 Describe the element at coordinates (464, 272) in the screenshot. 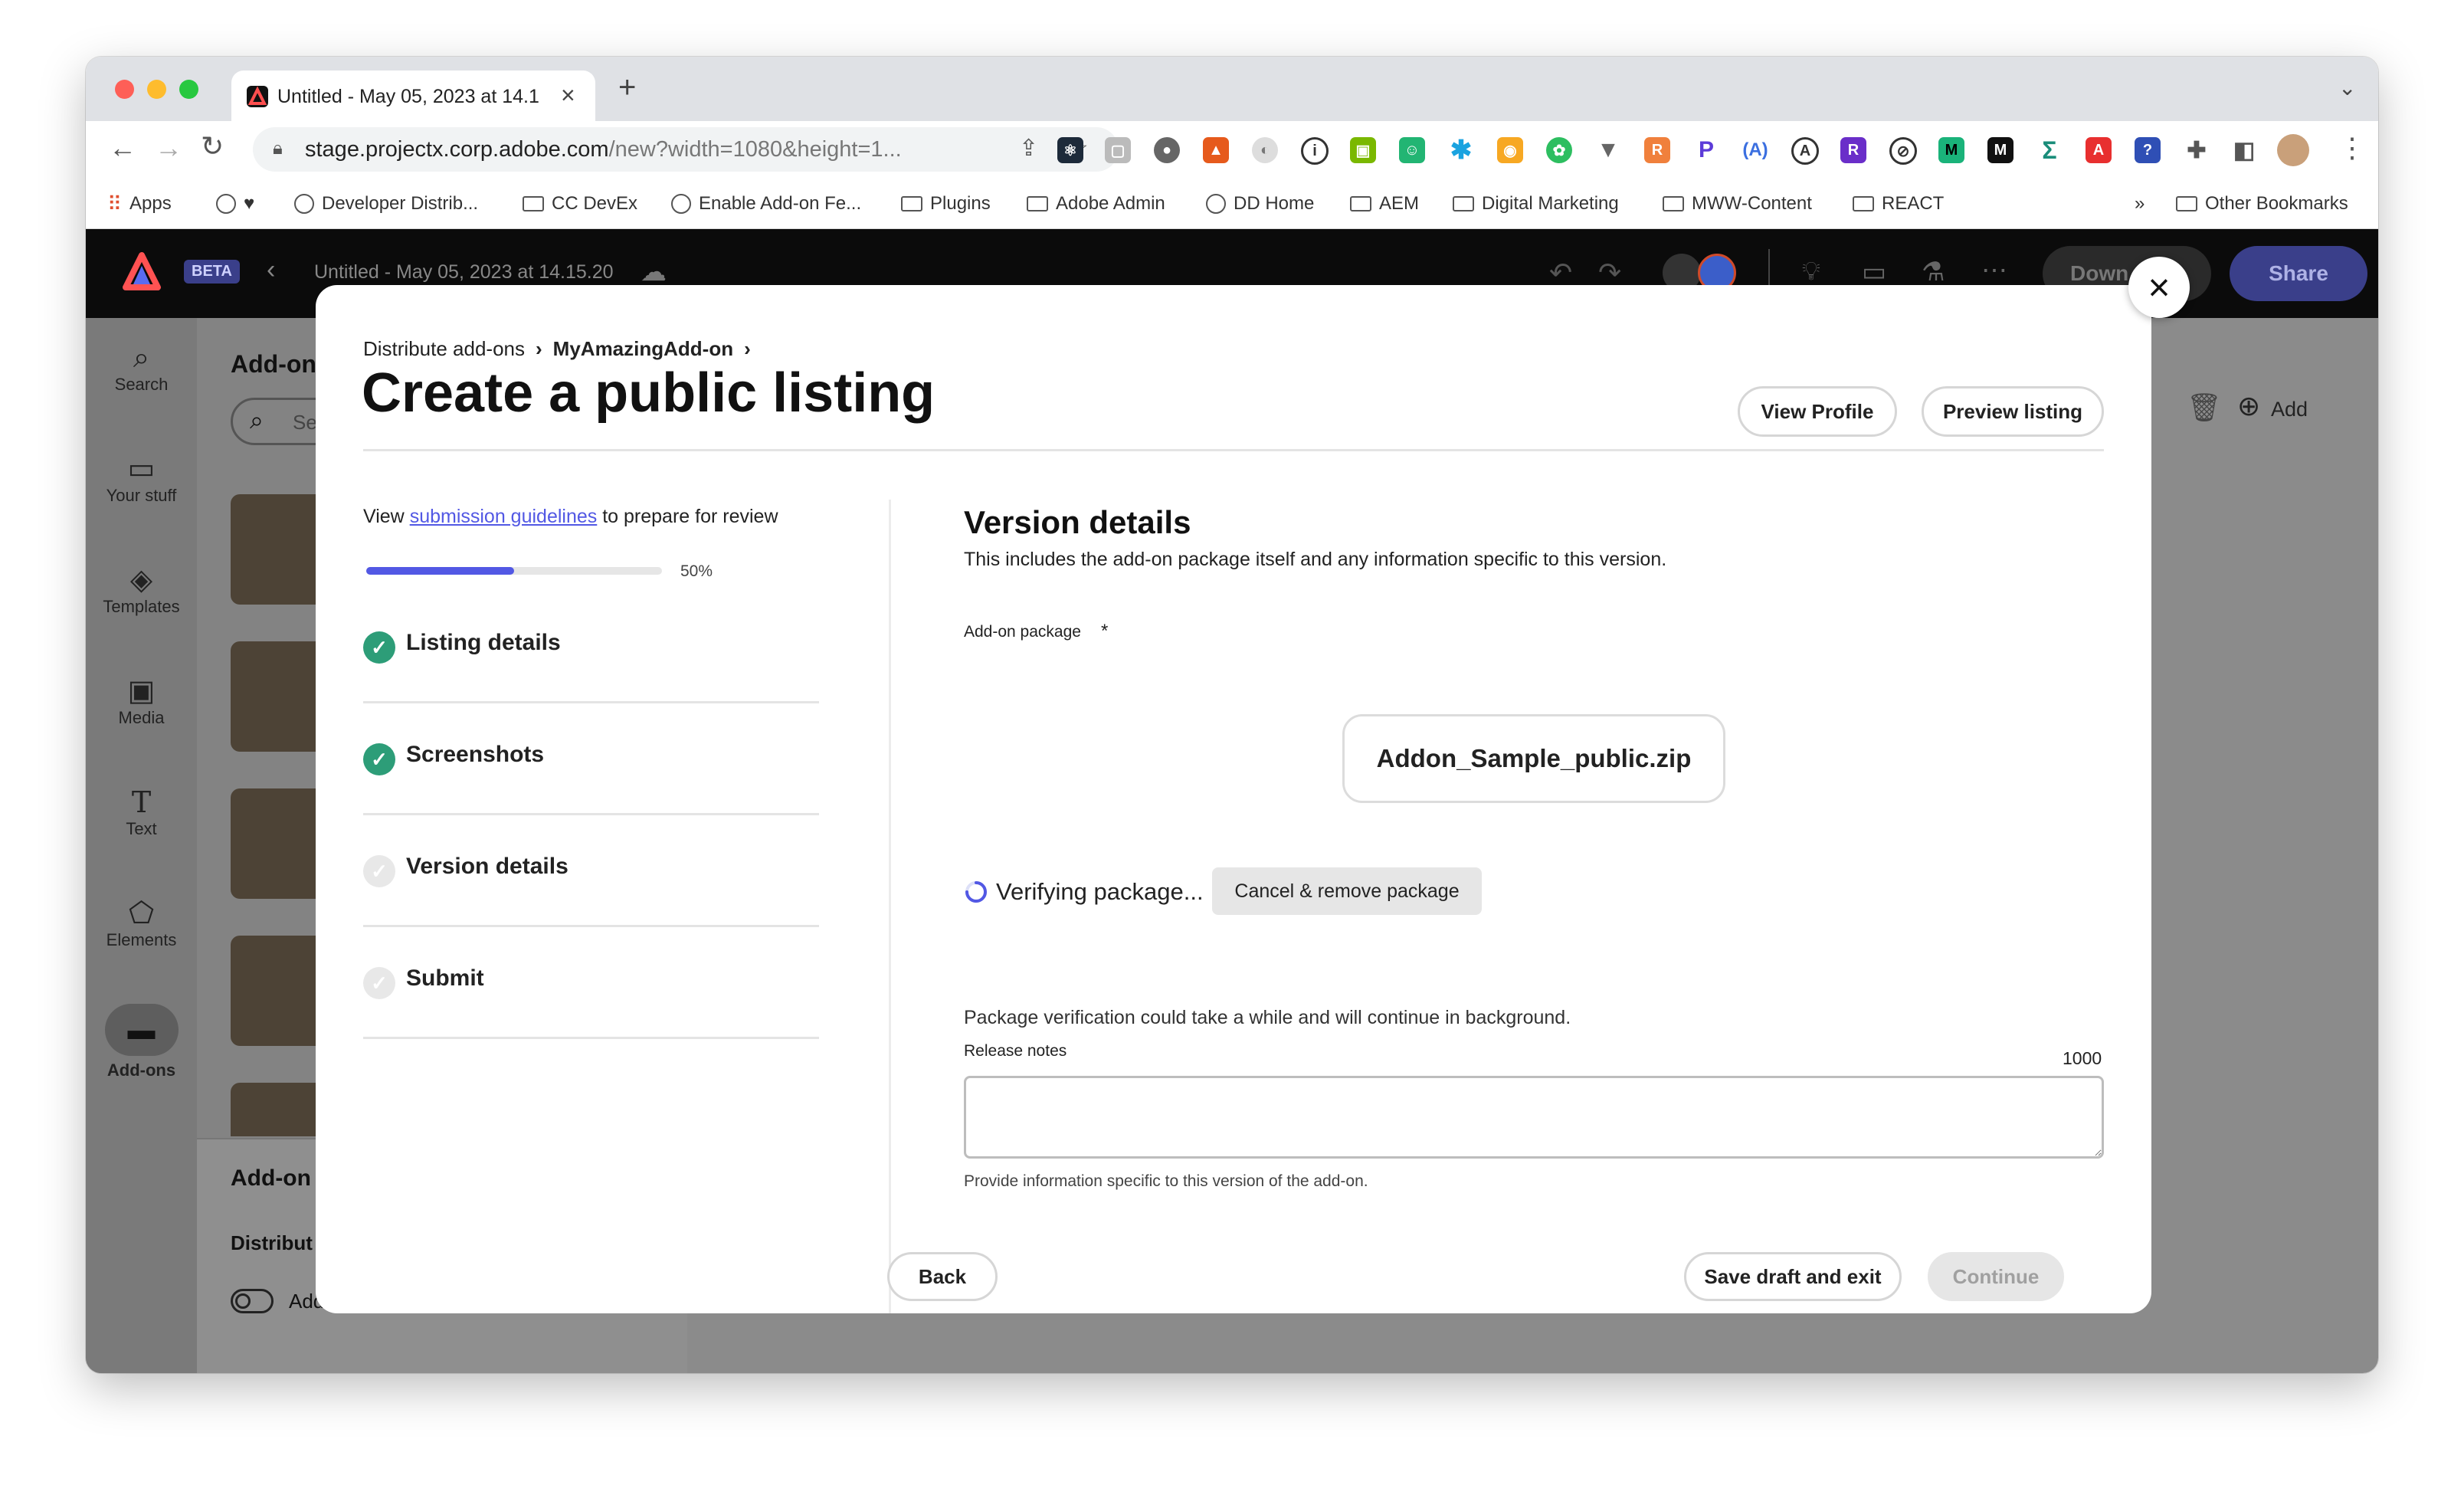

I see `document-title: Untitled - May 05, 2023 at 14.15.20` at that location.